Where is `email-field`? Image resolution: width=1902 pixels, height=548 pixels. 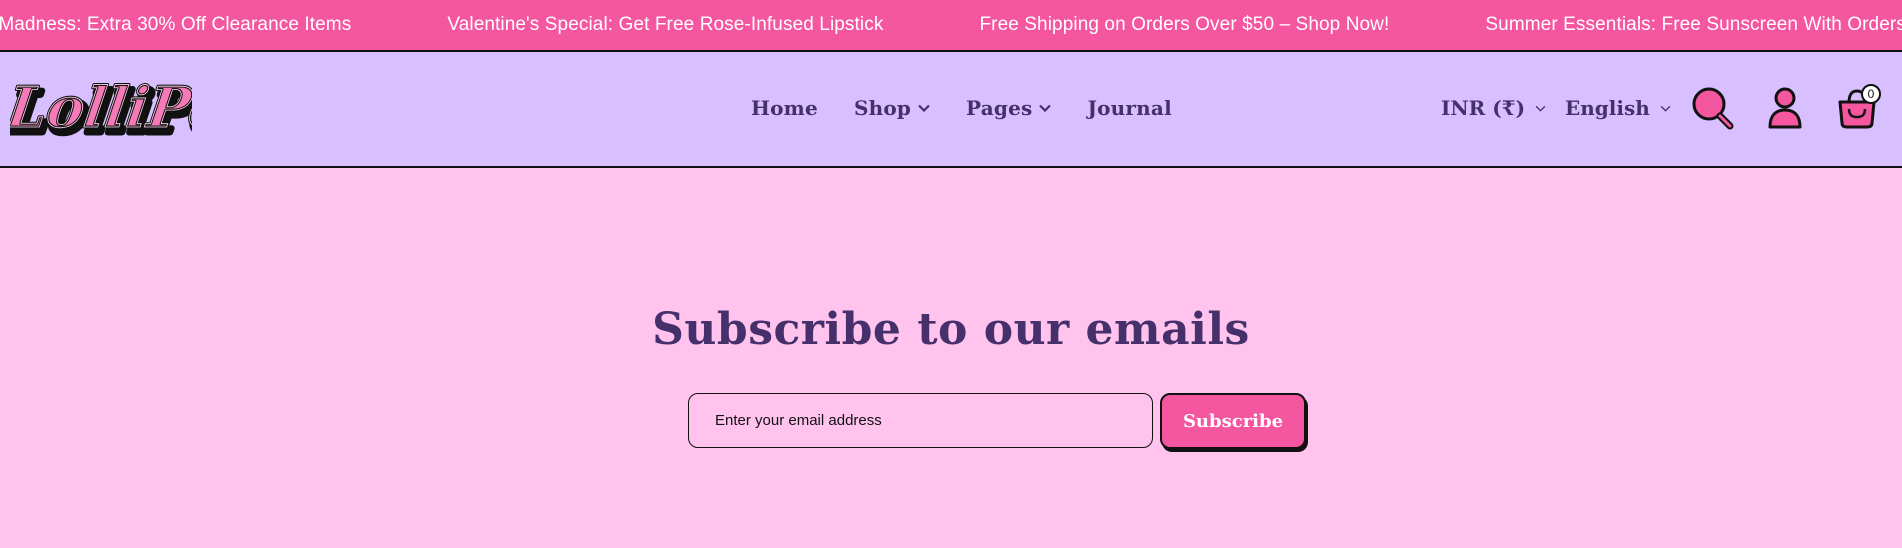 email-field is located at coordinates (933, 420).